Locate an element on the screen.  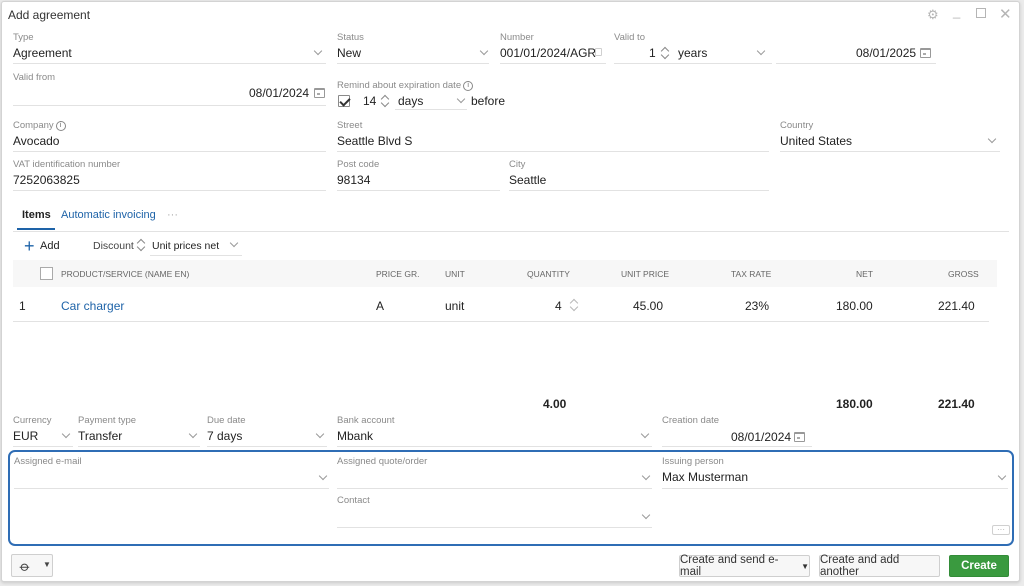
valid-to-unit: years is located at coordinates (692, 53).